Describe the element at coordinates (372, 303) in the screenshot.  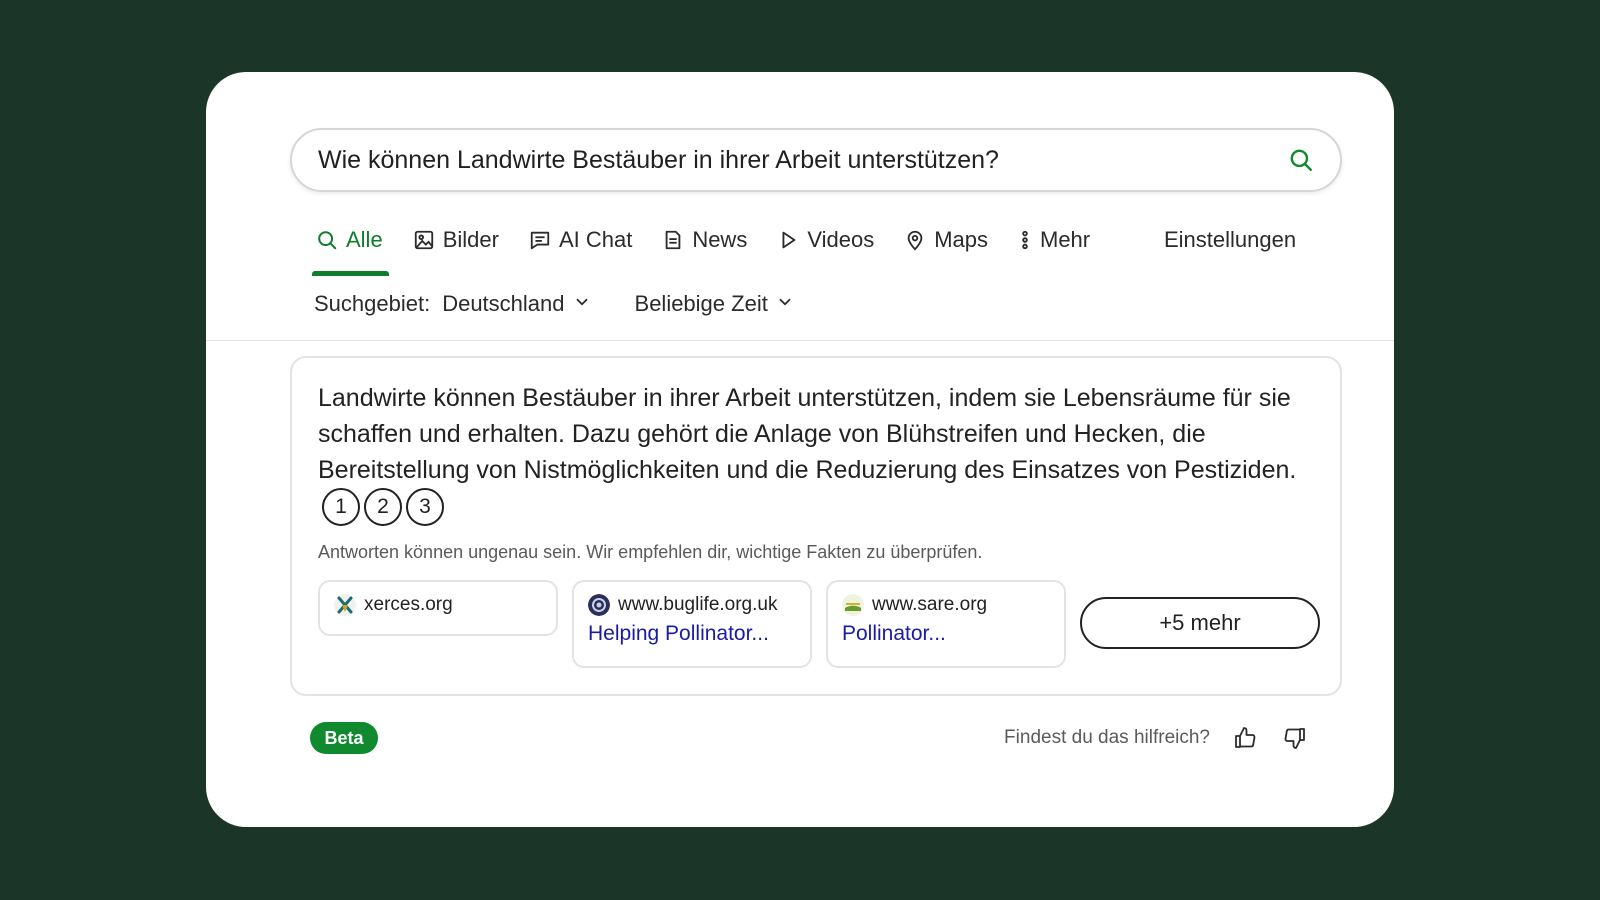
I see `region-filter-label: Suchgebiet:` at that location.